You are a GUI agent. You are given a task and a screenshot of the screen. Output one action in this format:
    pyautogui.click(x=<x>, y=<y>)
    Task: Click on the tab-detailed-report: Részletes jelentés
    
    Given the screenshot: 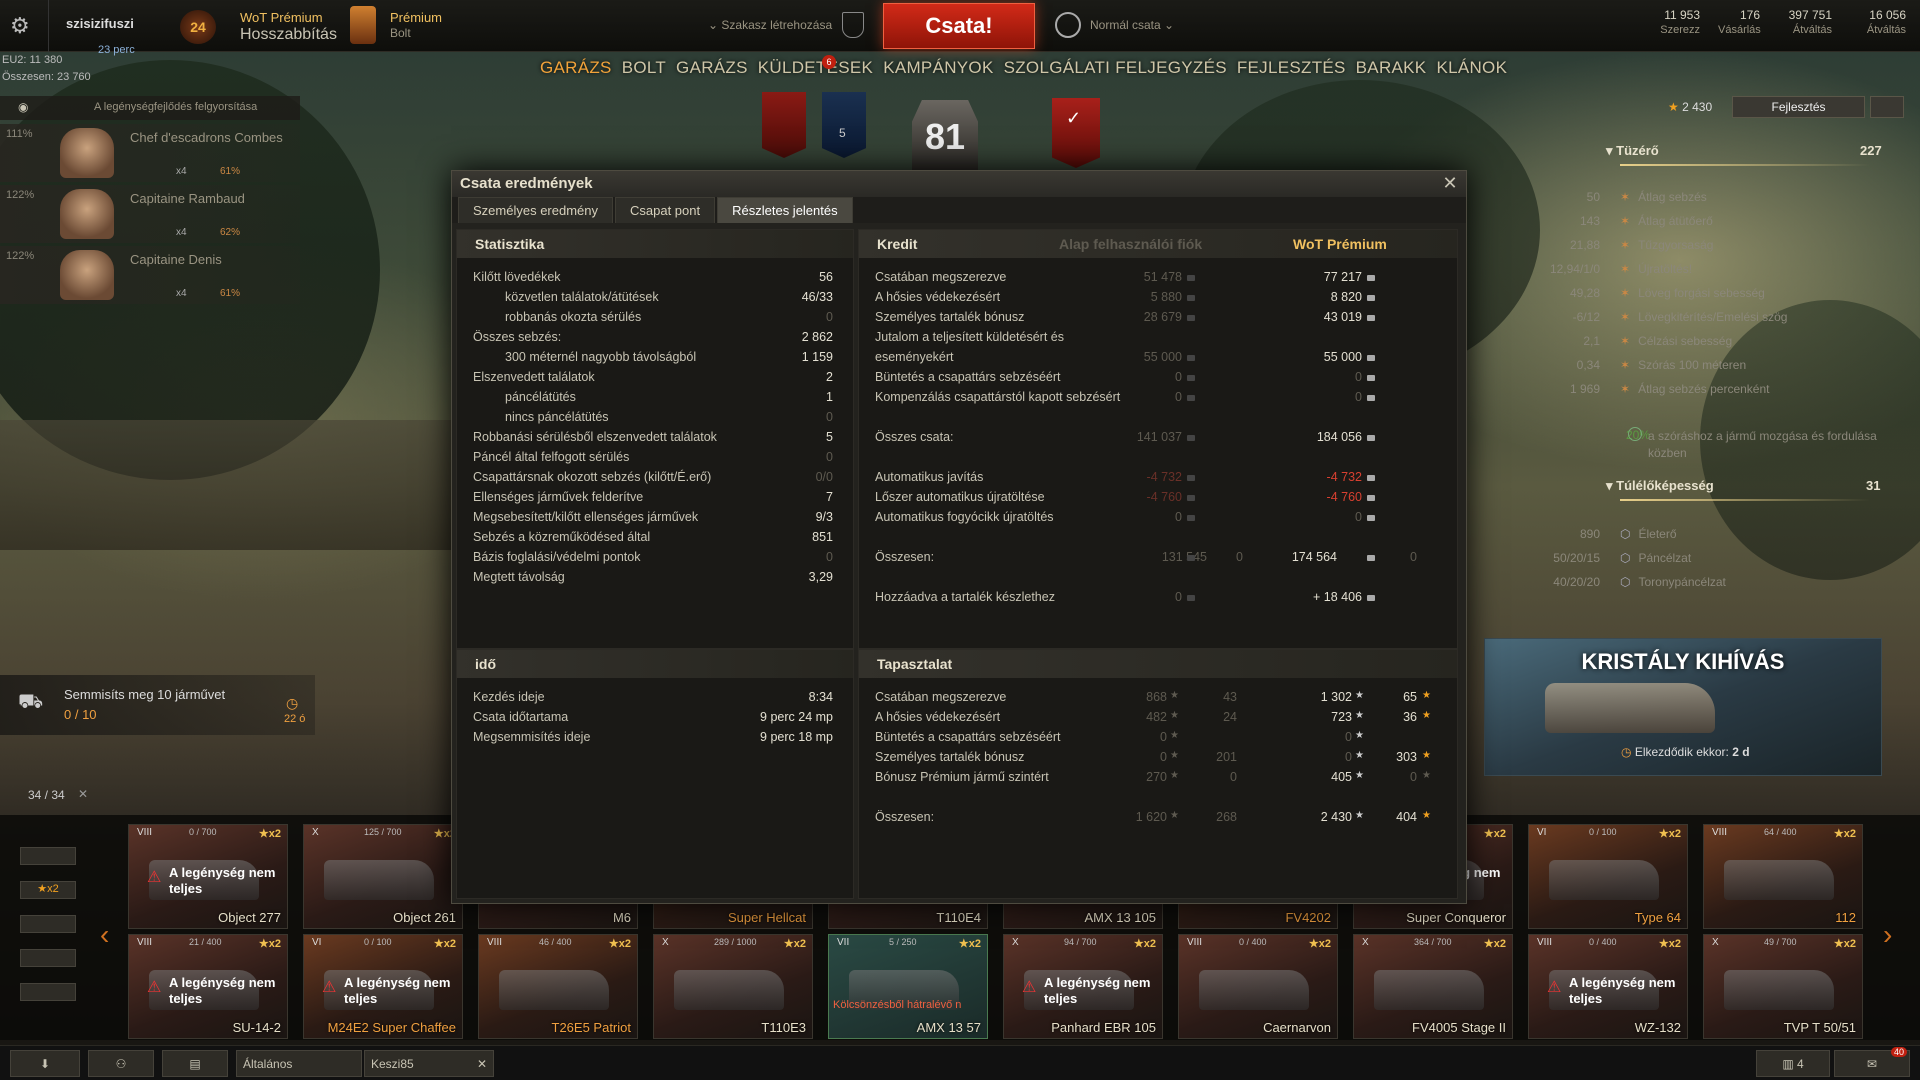 What is the action you would take?
    pyautogui.click(x=785, y=210)
    